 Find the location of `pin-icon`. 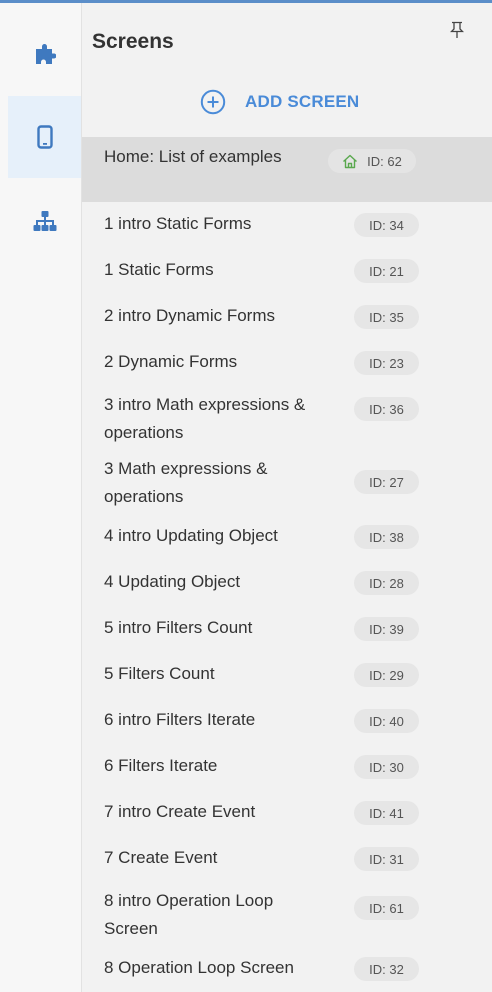

pin-icon is located at coordinates (457, 29).